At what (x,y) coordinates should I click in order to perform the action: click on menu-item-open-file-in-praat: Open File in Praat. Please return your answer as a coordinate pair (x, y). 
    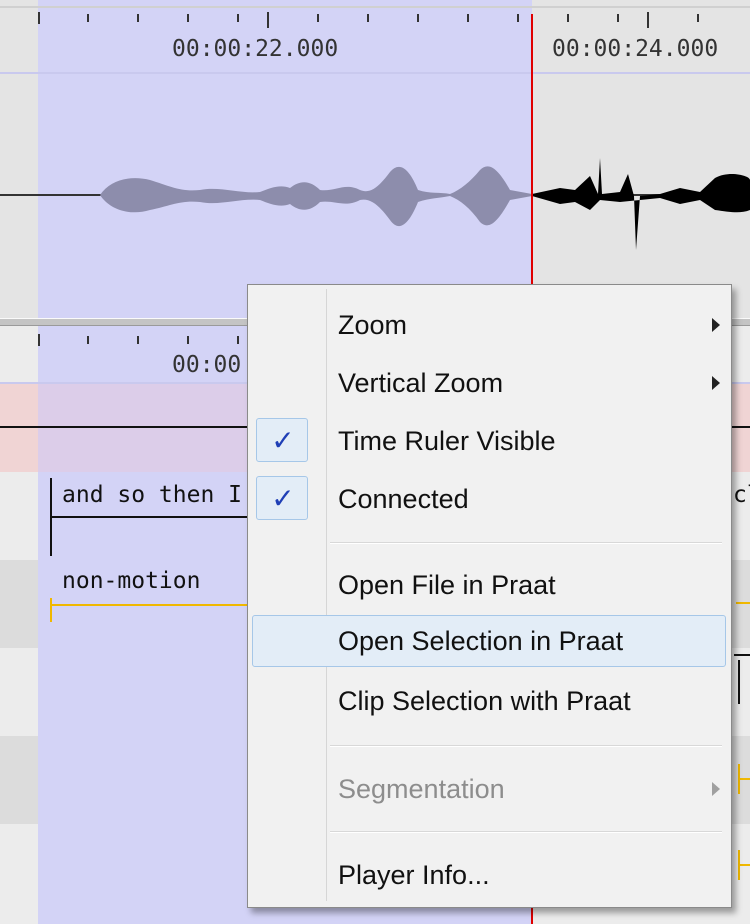
    Looking at the image, I should click on (489, 585).